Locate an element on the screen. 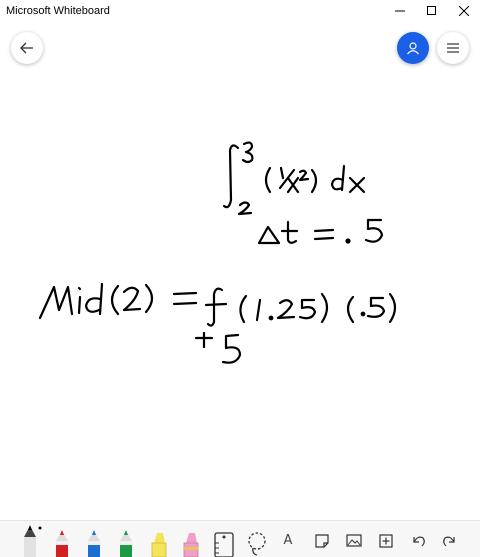  inking-toolbar: A is located at coordinates (240, 538).